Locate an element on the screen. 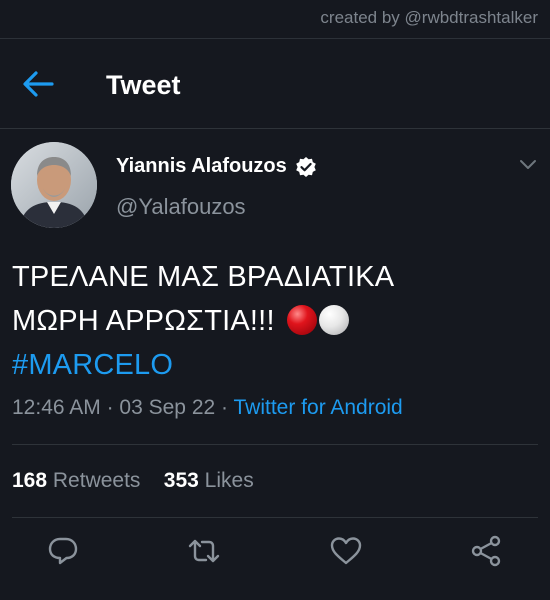 This screenshot has height=600, width=550. header: Tweet is located at coordinates (275, 84).